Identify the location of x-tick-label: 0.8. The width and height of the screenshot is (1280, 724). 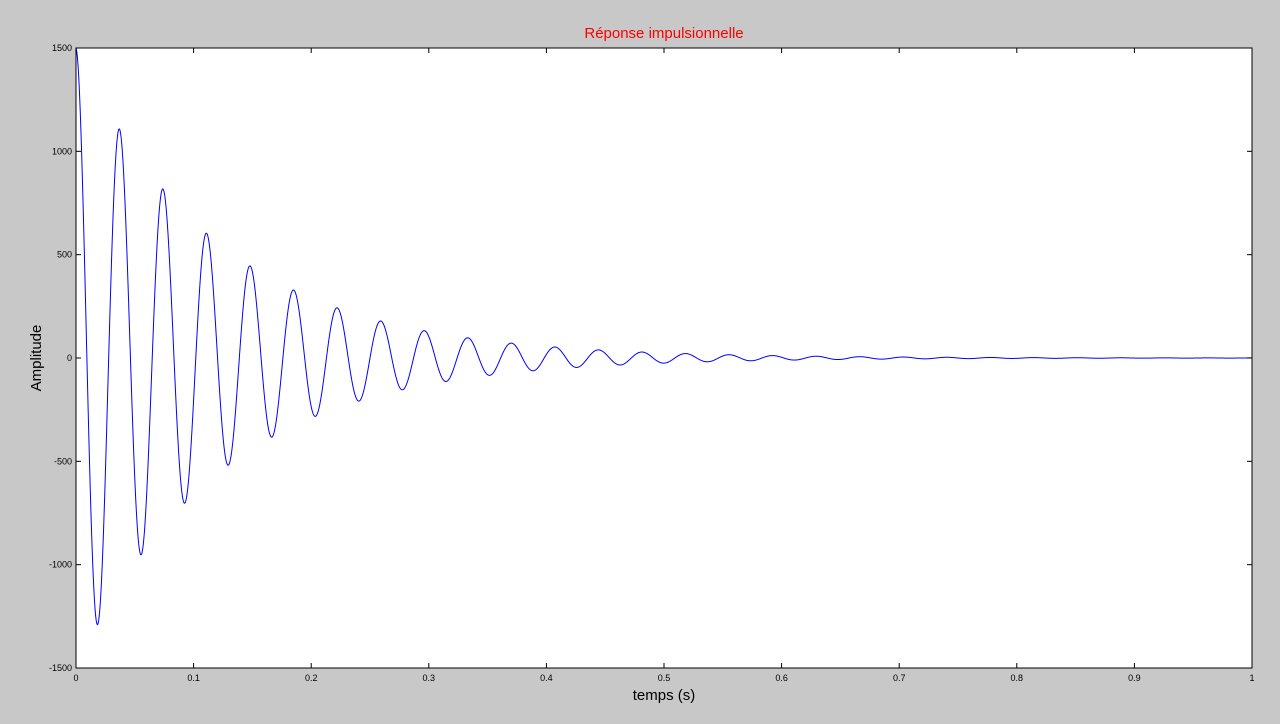
(1017, 678).